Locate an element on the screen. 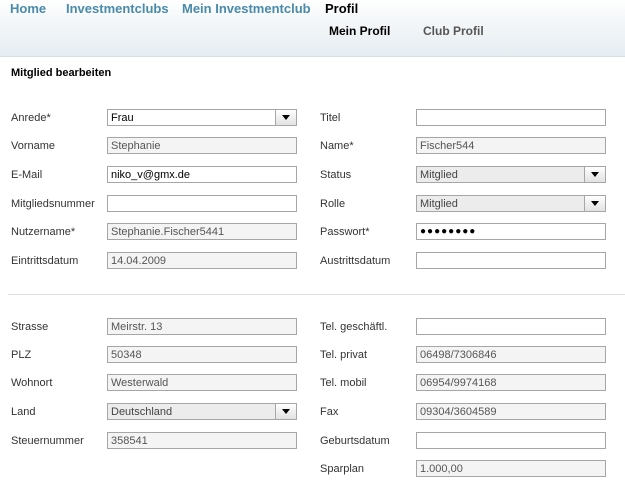  form-title: Mitglied bearbeiten is located at coordinates (61, 73).